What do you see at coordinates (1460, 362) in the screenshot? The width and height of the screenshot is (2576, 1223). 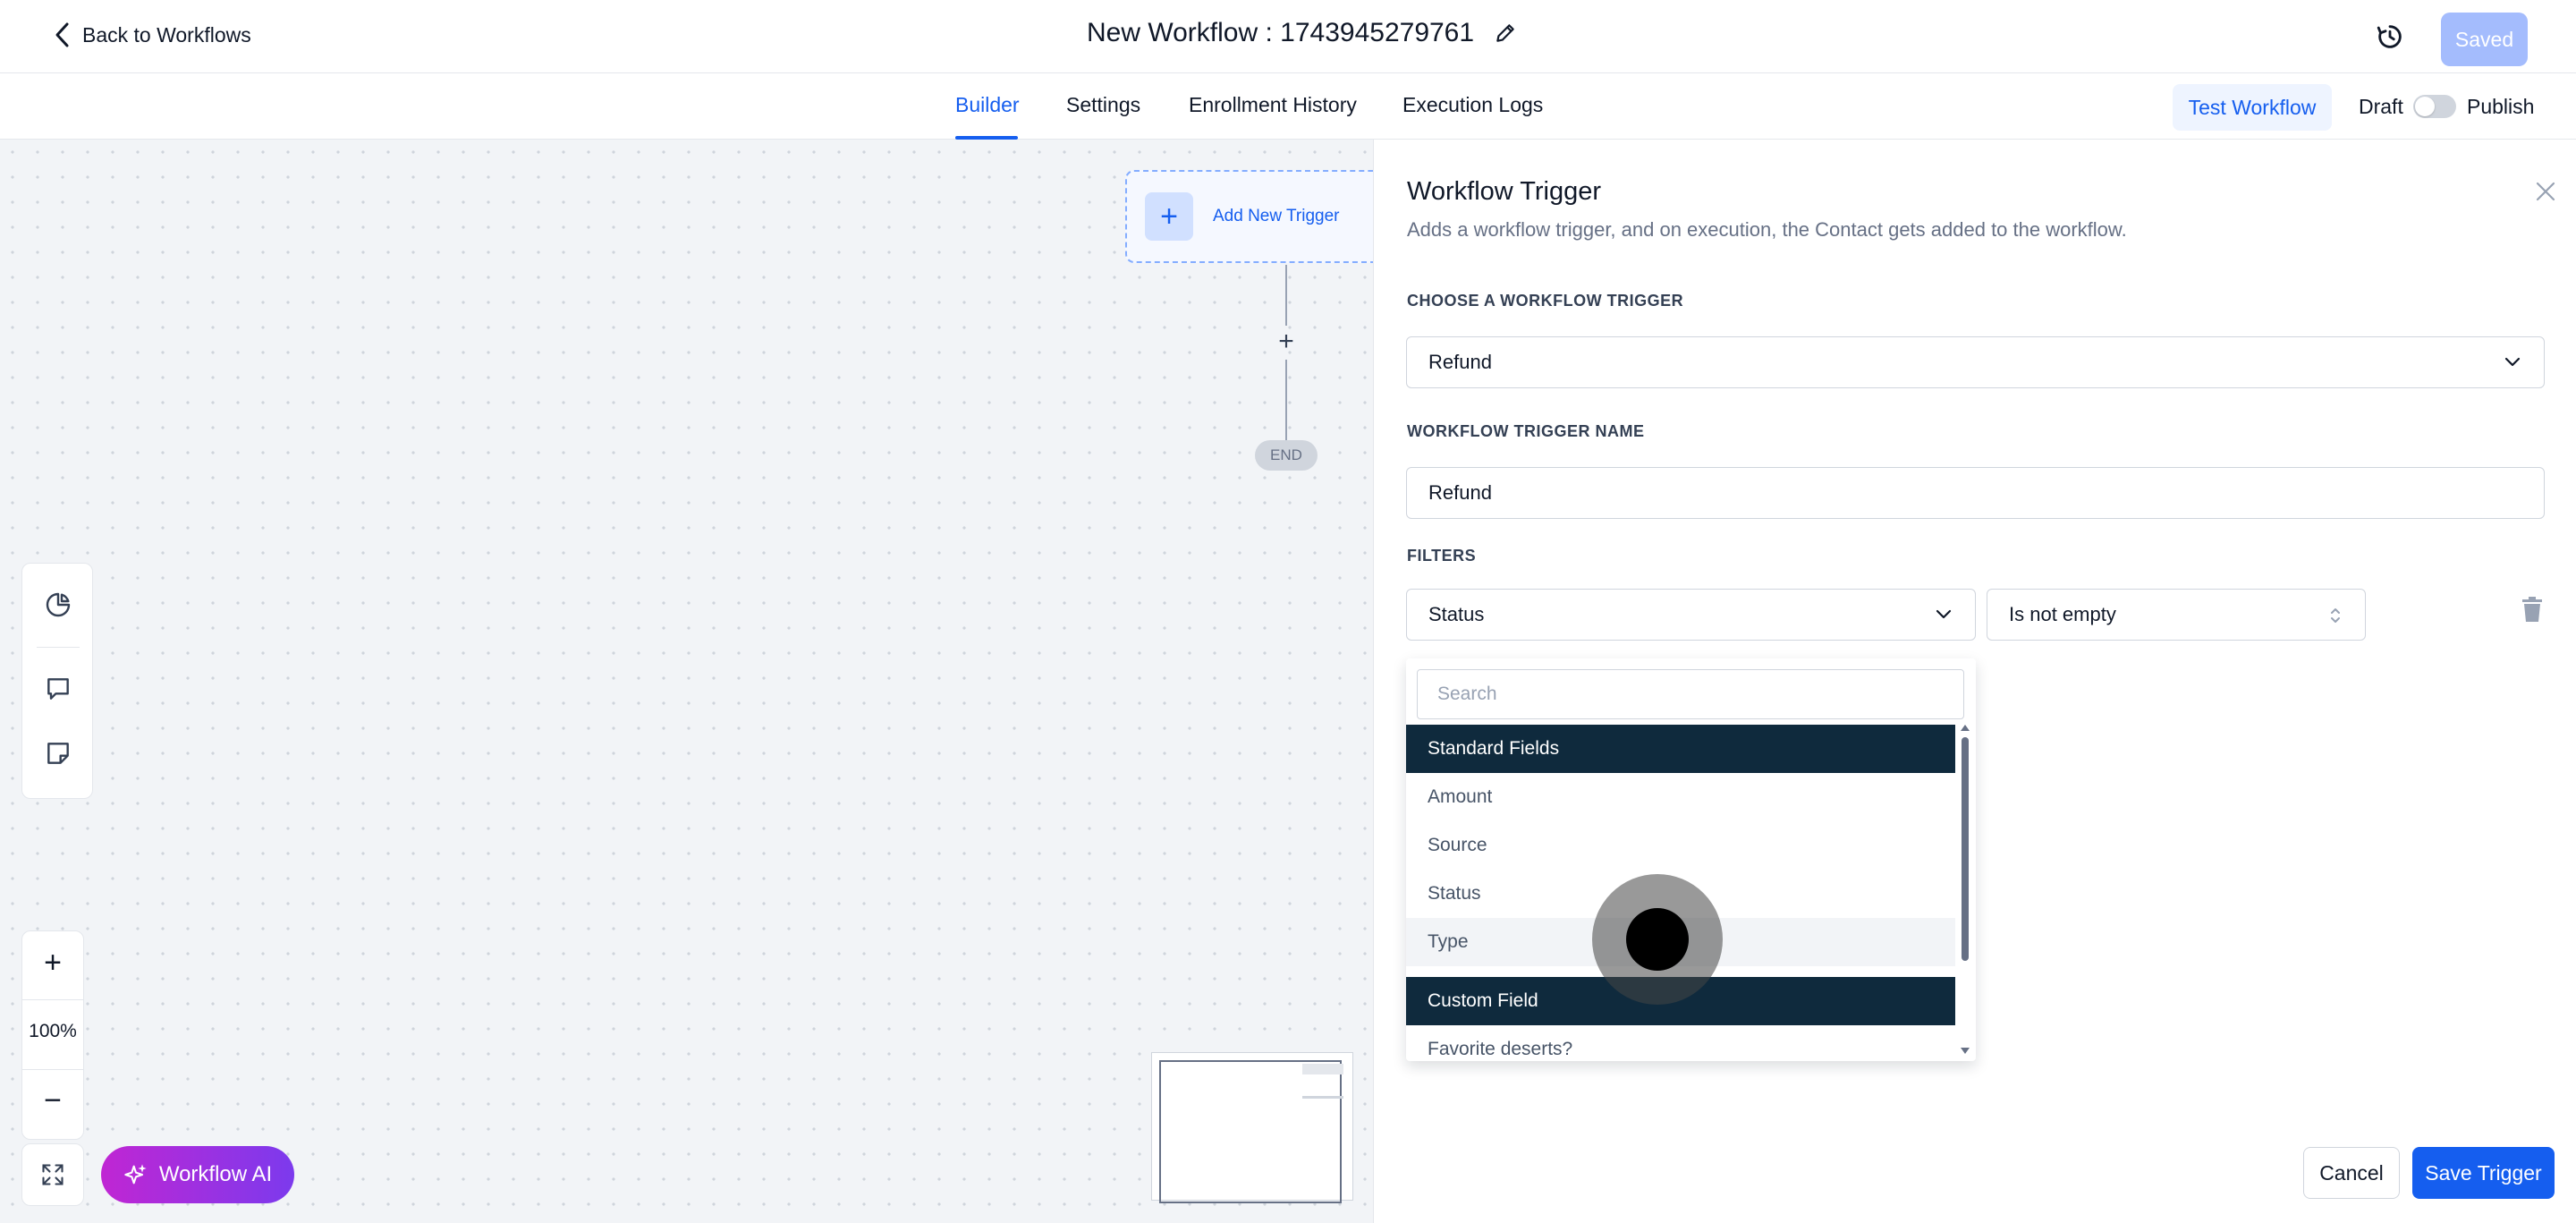 I see `trigger-select-value: Refund` at bounding box center [1460, 362].